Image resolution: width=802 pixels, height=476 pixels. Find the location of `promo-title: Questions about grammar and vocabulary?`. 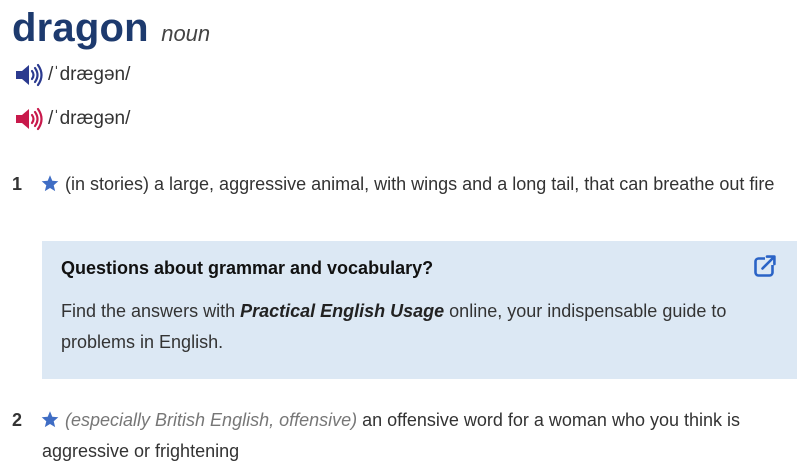

promo-title: Questions about grammar and vocabulary? is located at coordinates (247, 268).